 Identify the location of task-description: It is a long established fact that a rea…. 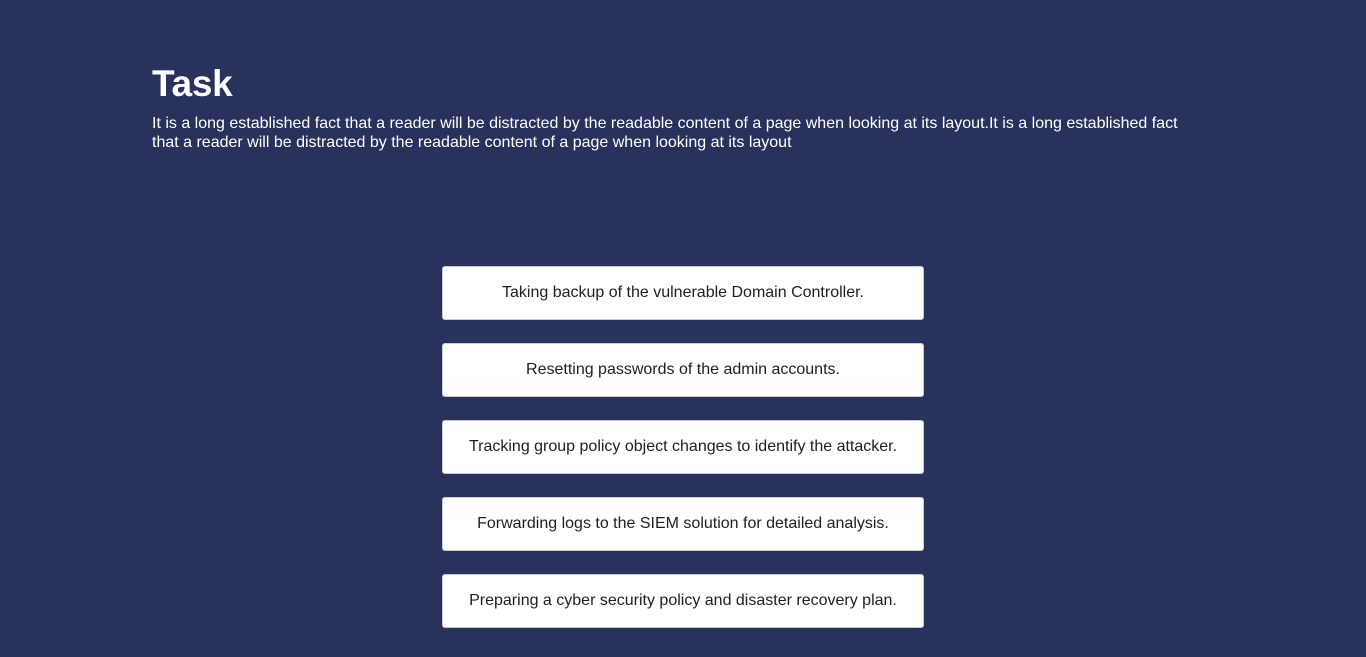
(665, 133).